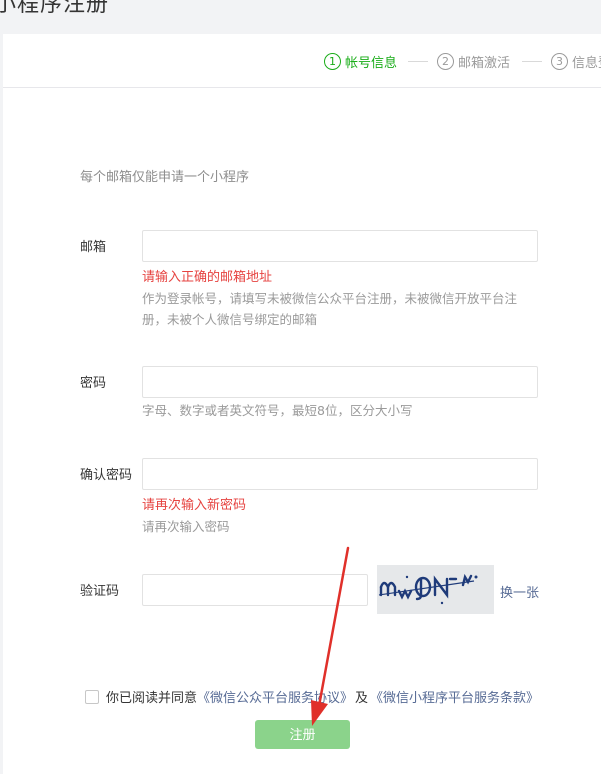  I want to click on register-button: 注册, so click(302, 734).